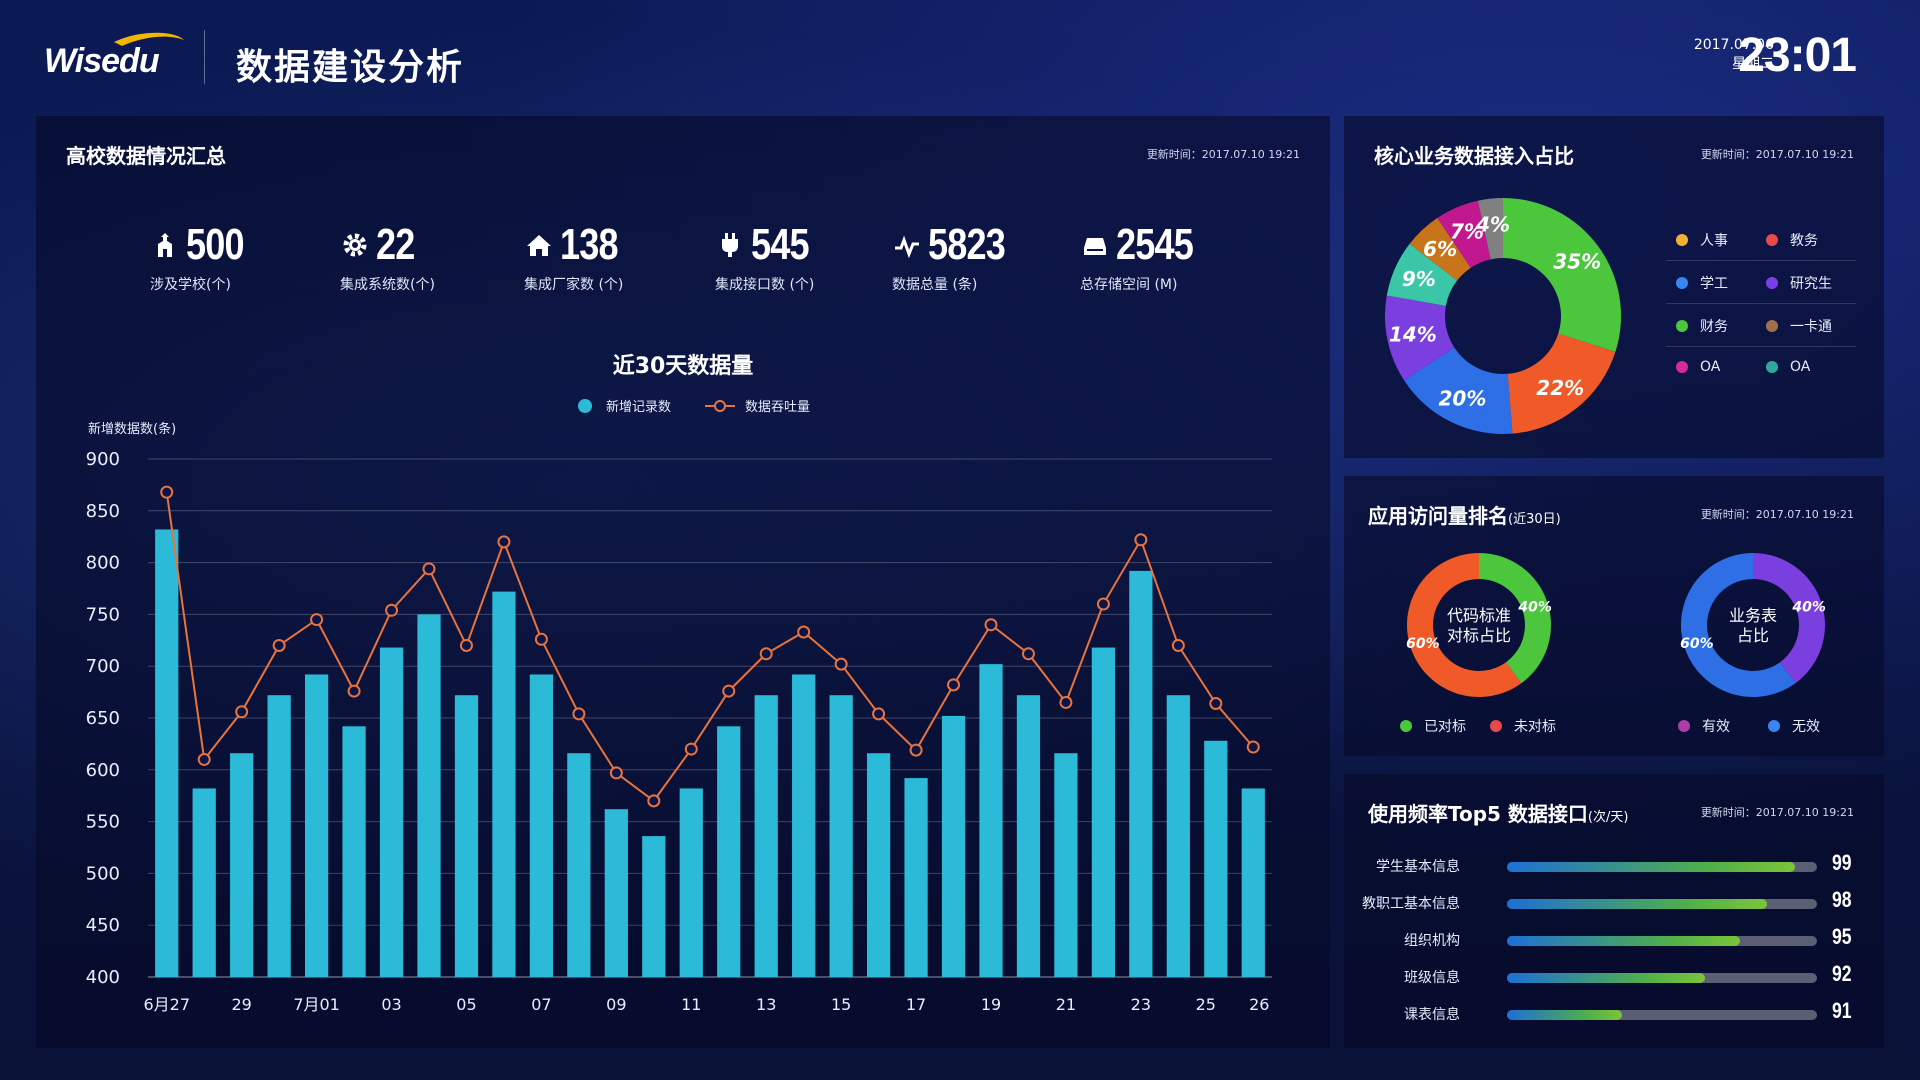 This screenshot has width=1920, height=1080. Describe the element at coordinates (103, 873) in the screenshot. I see `y-tick-label: 500` at that location.